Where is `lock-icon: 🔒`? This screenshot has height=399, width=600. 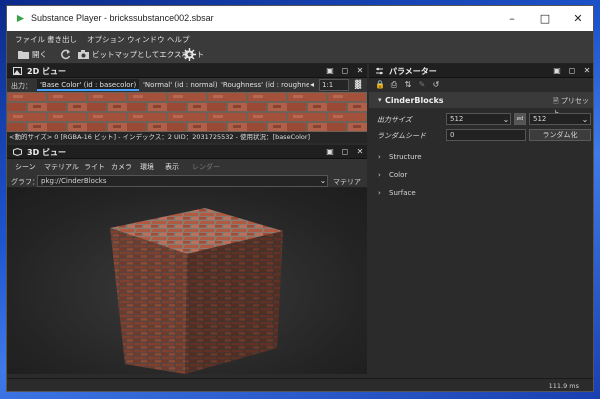
lock-icon: 🔒 is located at coordinates (380, 85).